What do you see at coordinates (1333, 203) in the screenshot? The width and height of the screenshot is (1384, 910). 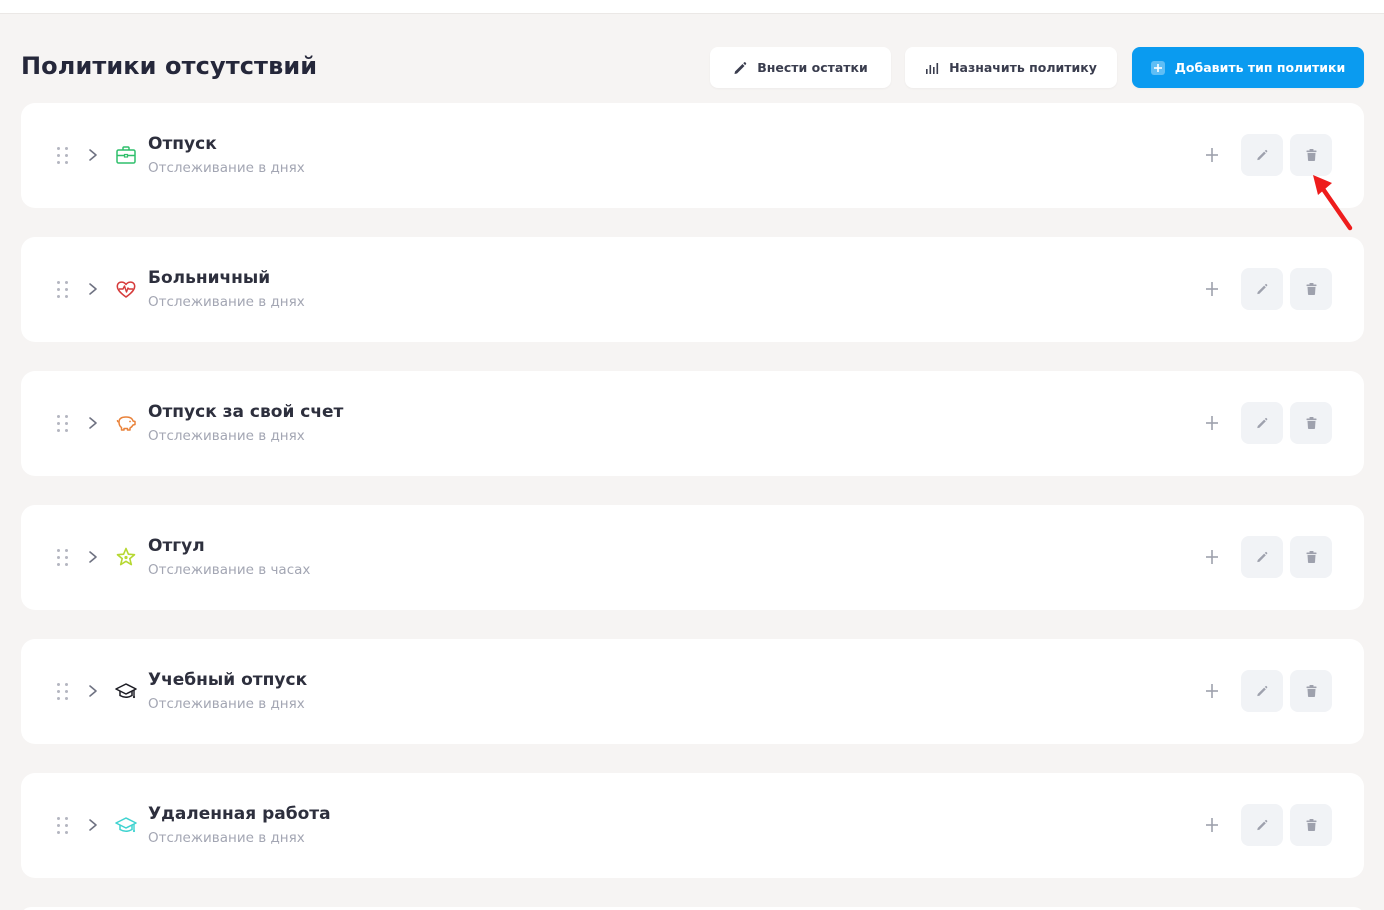 I see `annotation-arrow-icon` at bounding box center [1333, 203].